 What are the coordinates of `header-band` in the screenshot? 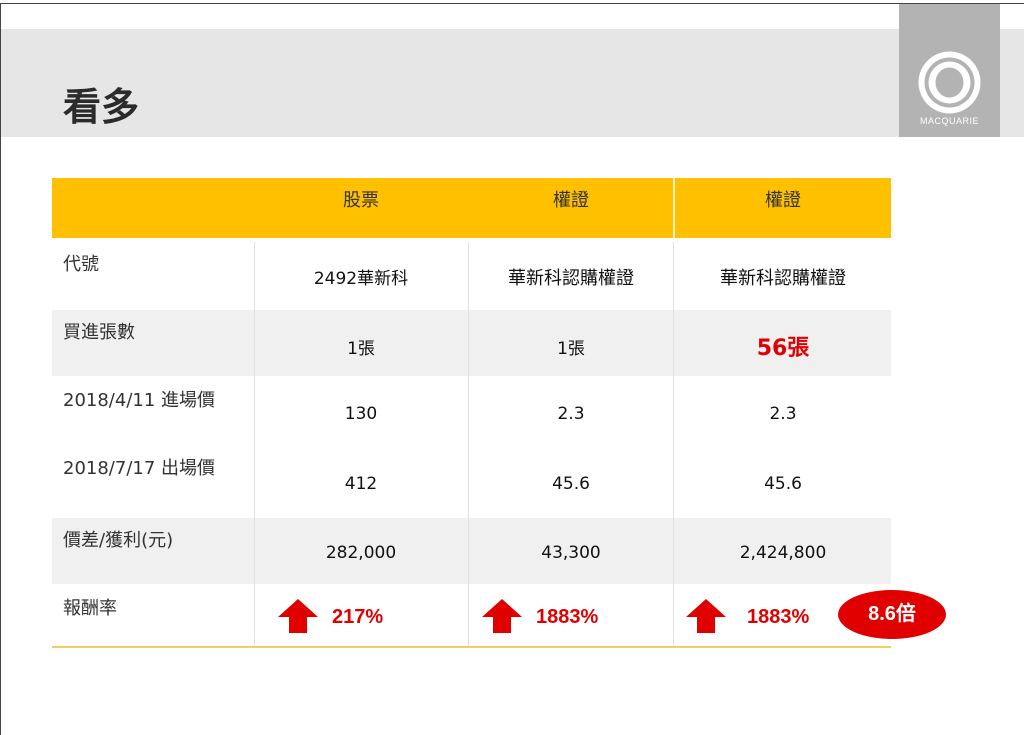 It's located at (512, 83).